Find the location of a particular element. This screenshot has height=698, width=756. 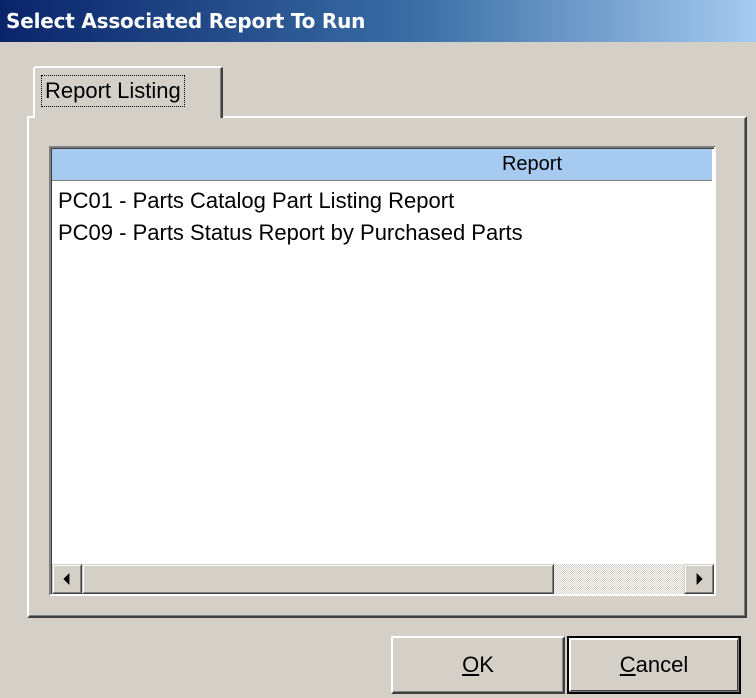

table-row: PC01 - Parts Catalog Part Listing Report is located at coordinates (290, 201).